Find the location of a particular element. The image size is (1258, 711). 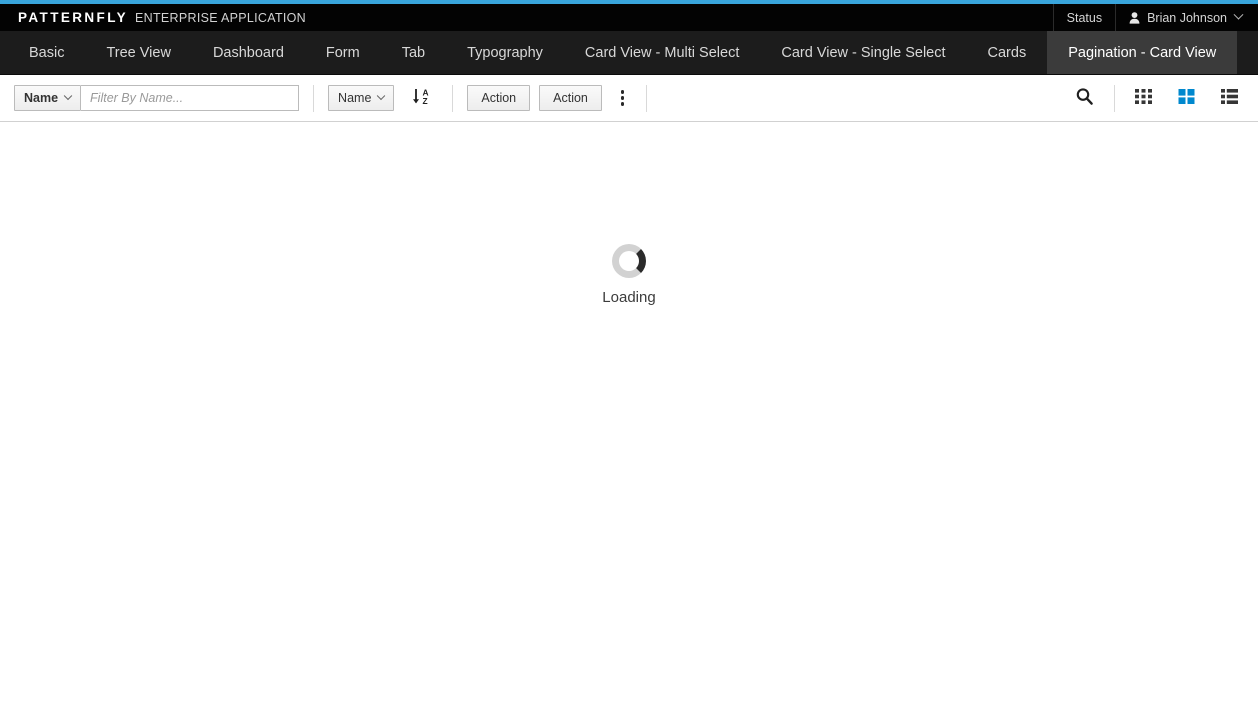

filter-toolbar: Name Name A Z is located at coordinates (629, 98).